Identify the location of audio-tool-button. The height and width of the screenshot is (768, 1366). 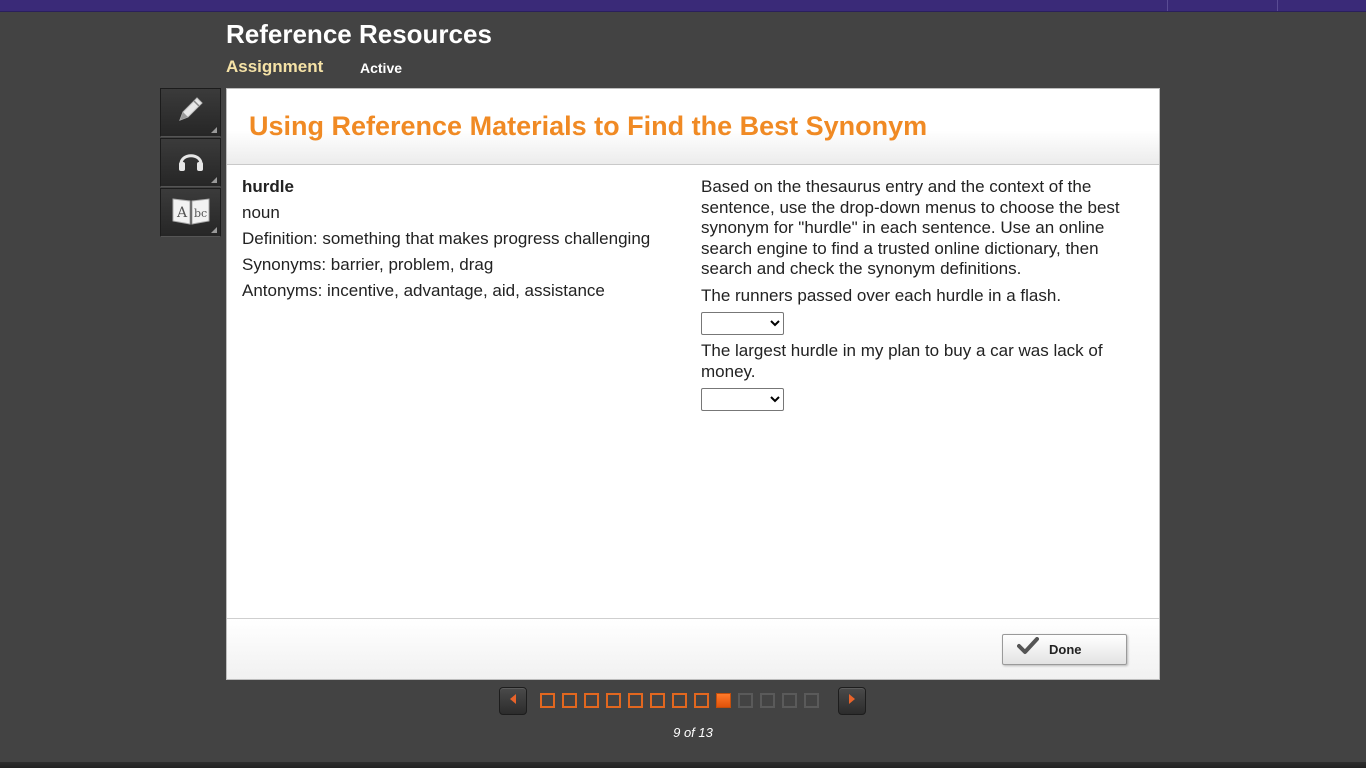
(190, 162).